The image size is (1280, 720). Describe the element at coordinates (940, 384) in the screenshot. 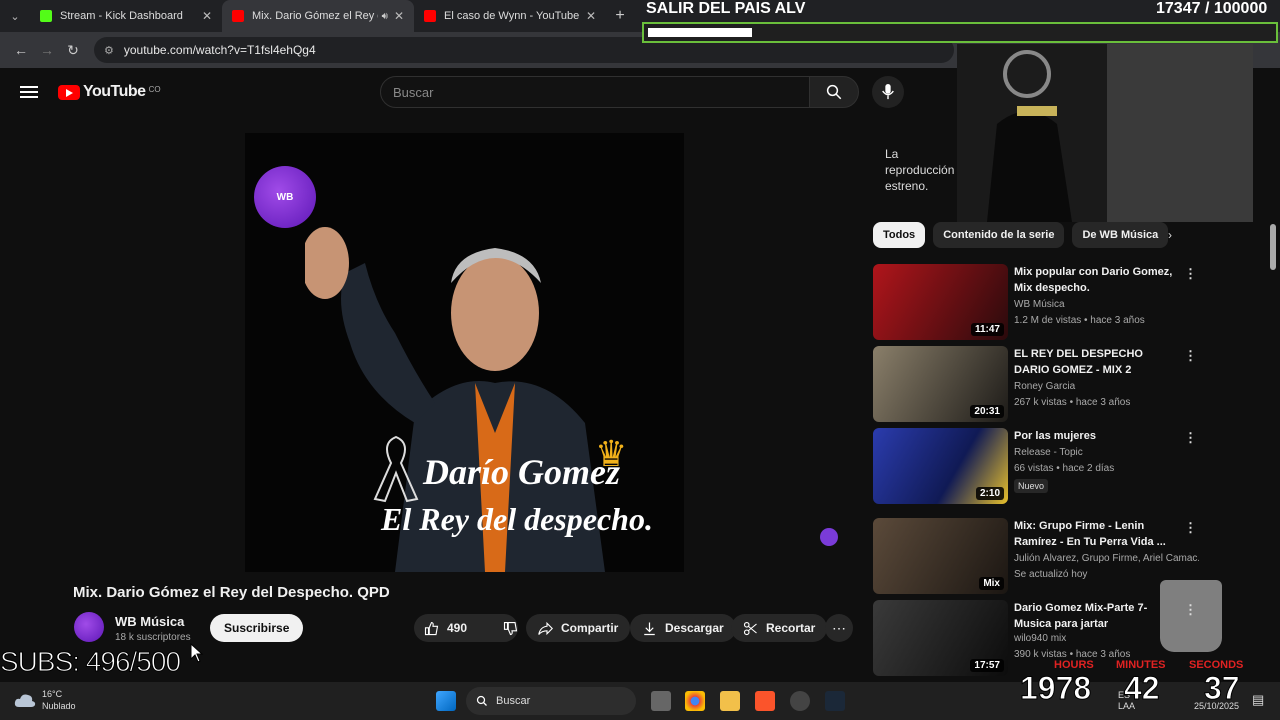

I see `video-thumbnail: 20:31` at that location.